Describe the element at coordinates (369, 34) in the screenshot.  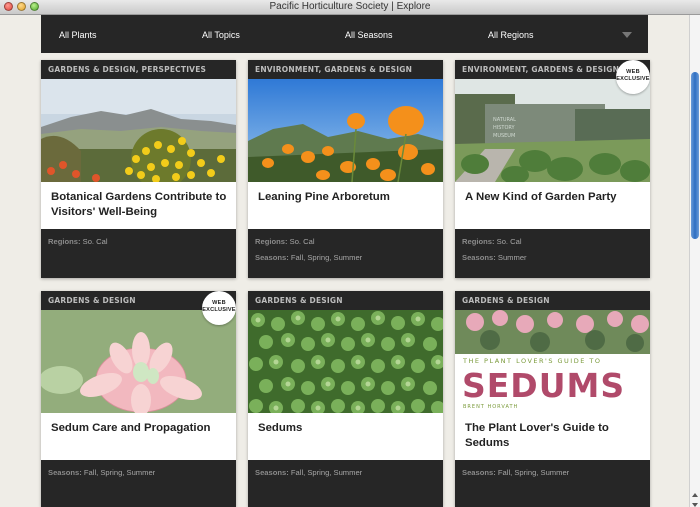
I see `filter-all-seasons: All Seasons` at that location.